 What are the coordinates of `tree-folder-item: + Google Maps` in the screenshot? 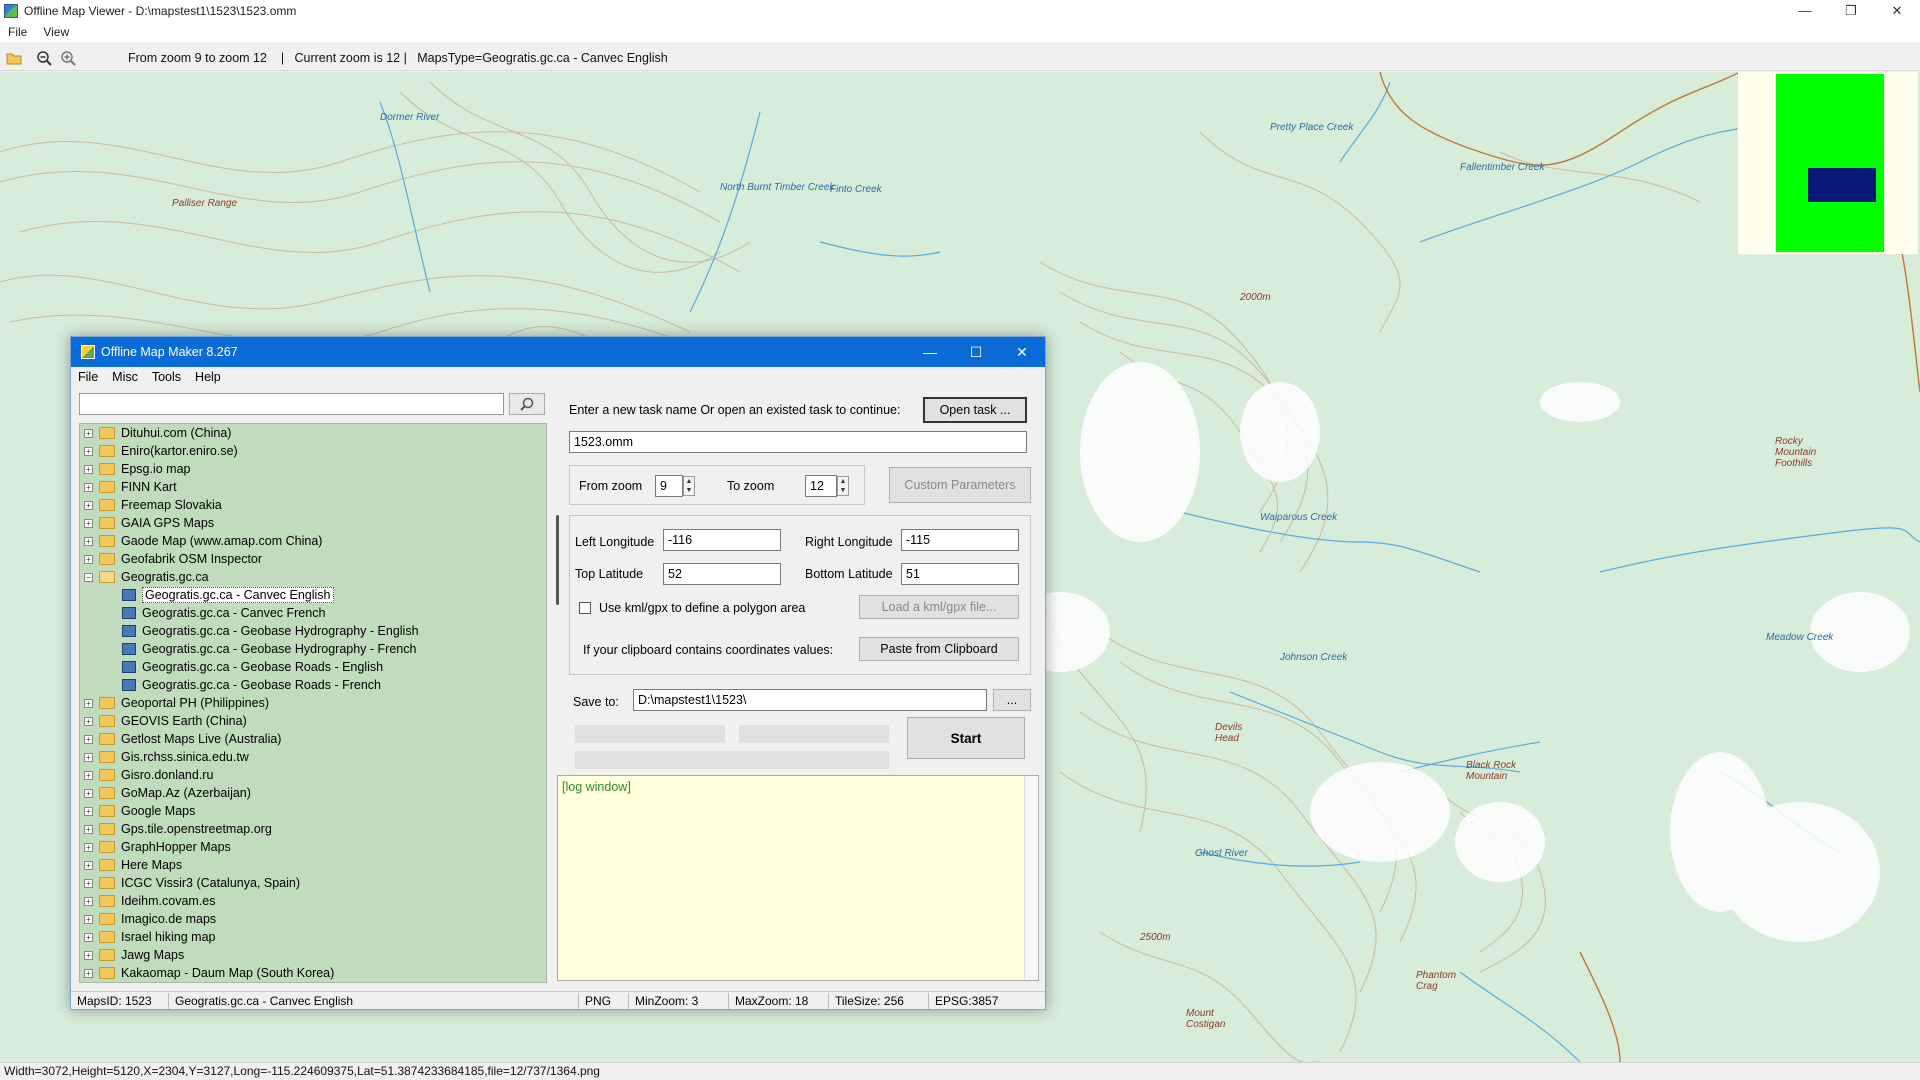 It's located at (313, 811).